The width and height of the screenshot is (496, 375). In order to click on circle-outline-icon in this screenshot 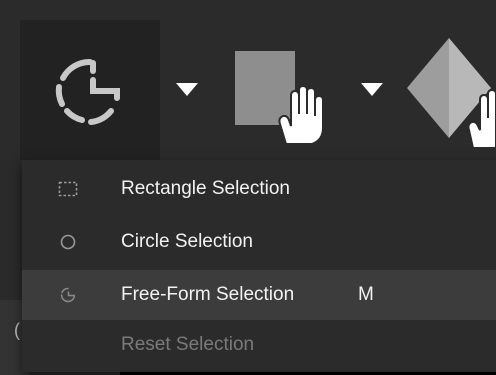, I will do `click(68, 242)`.